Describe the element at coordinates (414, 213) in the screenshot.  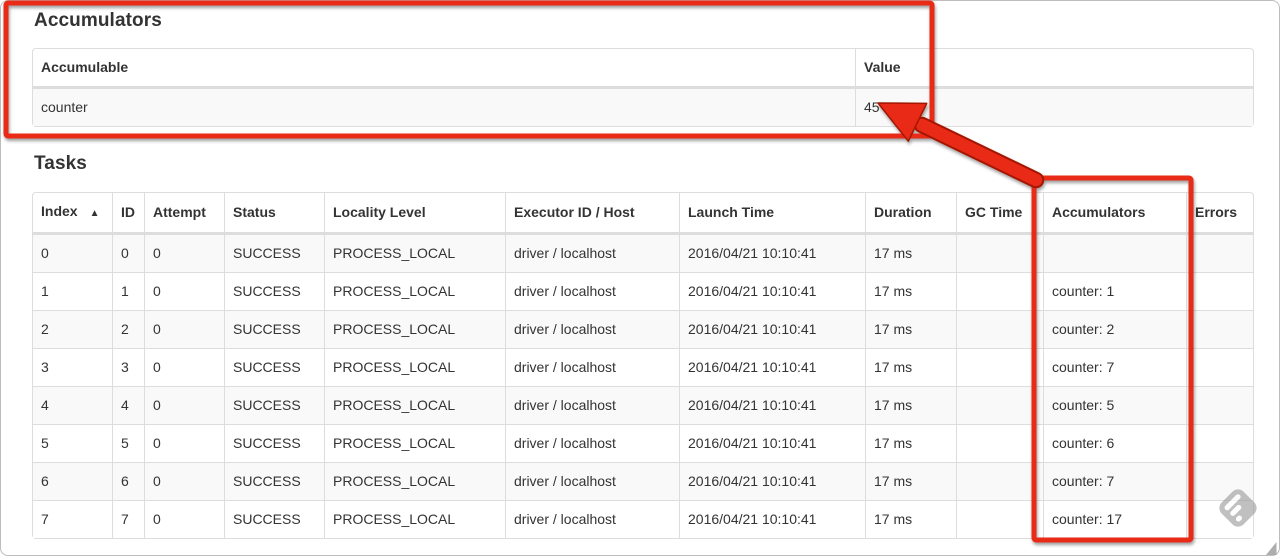
I see `locality-level-column-header: Locality Level` at that location.